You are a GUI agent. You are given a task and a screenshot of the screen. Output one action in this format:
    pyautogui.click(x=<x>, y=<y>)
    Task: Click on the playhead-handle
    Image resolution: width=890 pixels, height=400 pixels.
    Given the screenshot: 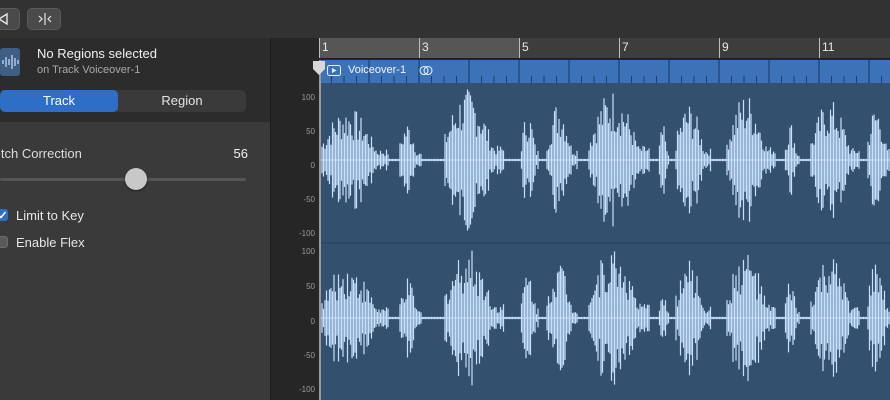 What is the action you would take?
    pyautogui.click(x=319, y=68)
    